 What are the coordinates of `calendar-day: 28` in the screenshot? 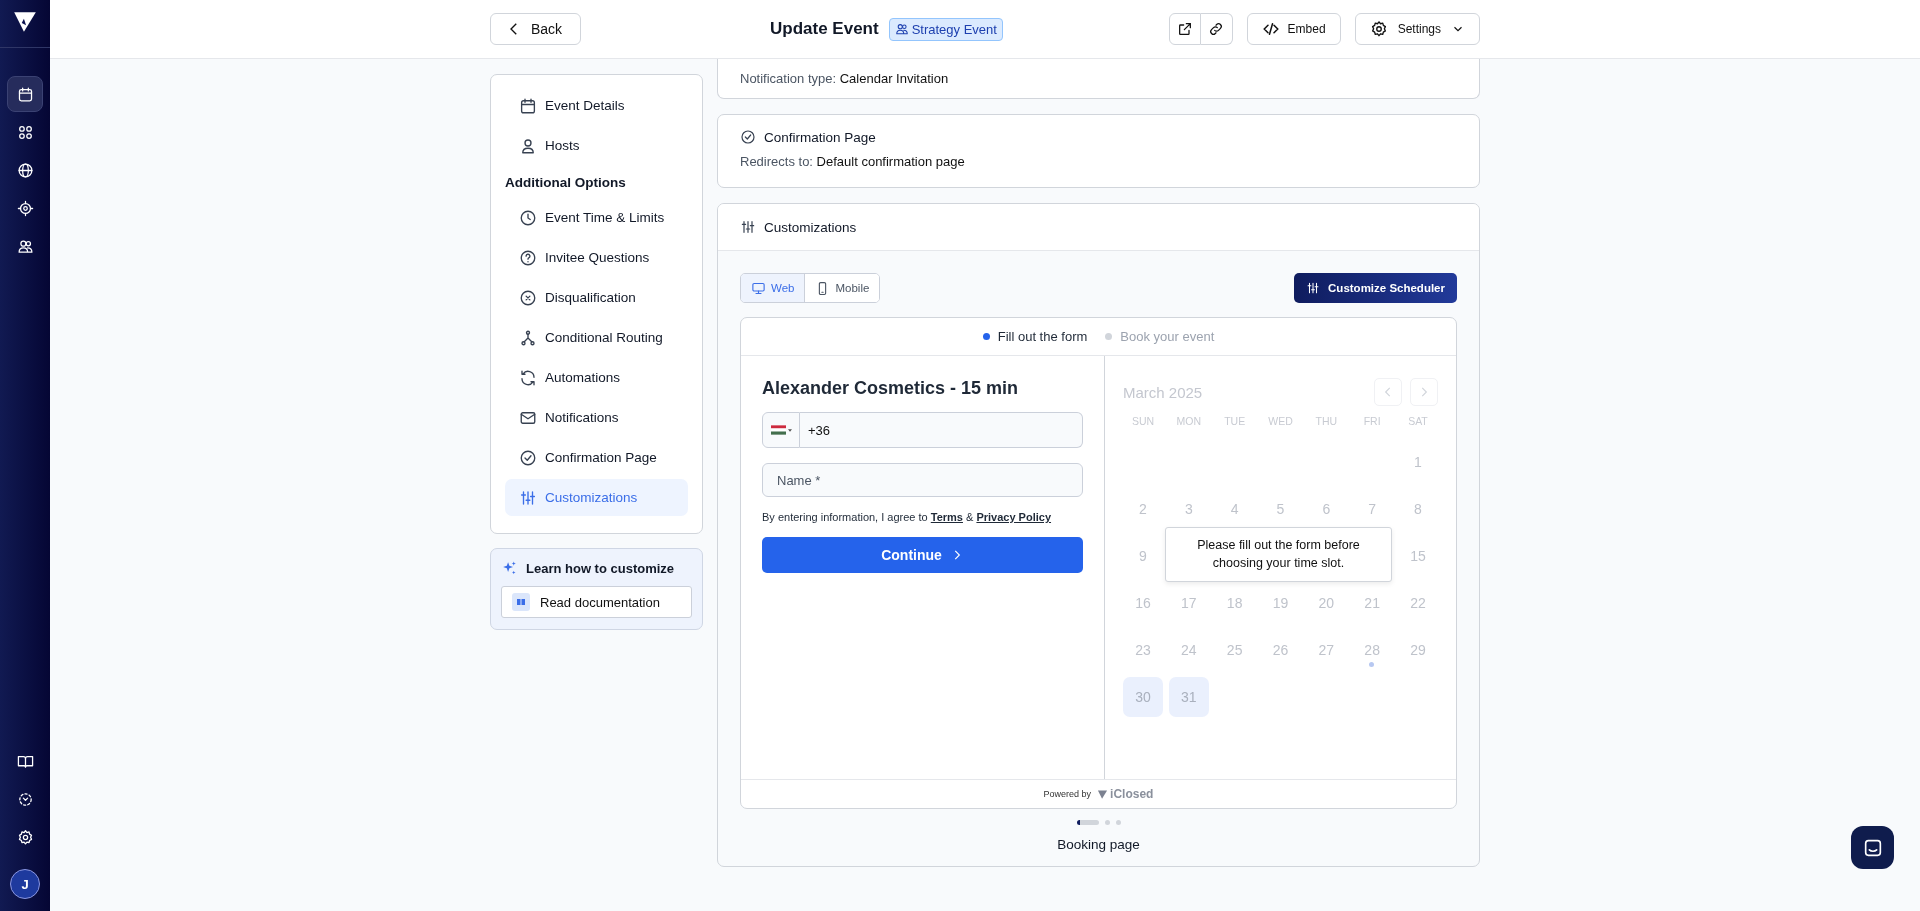 It's located at (1372, 650).